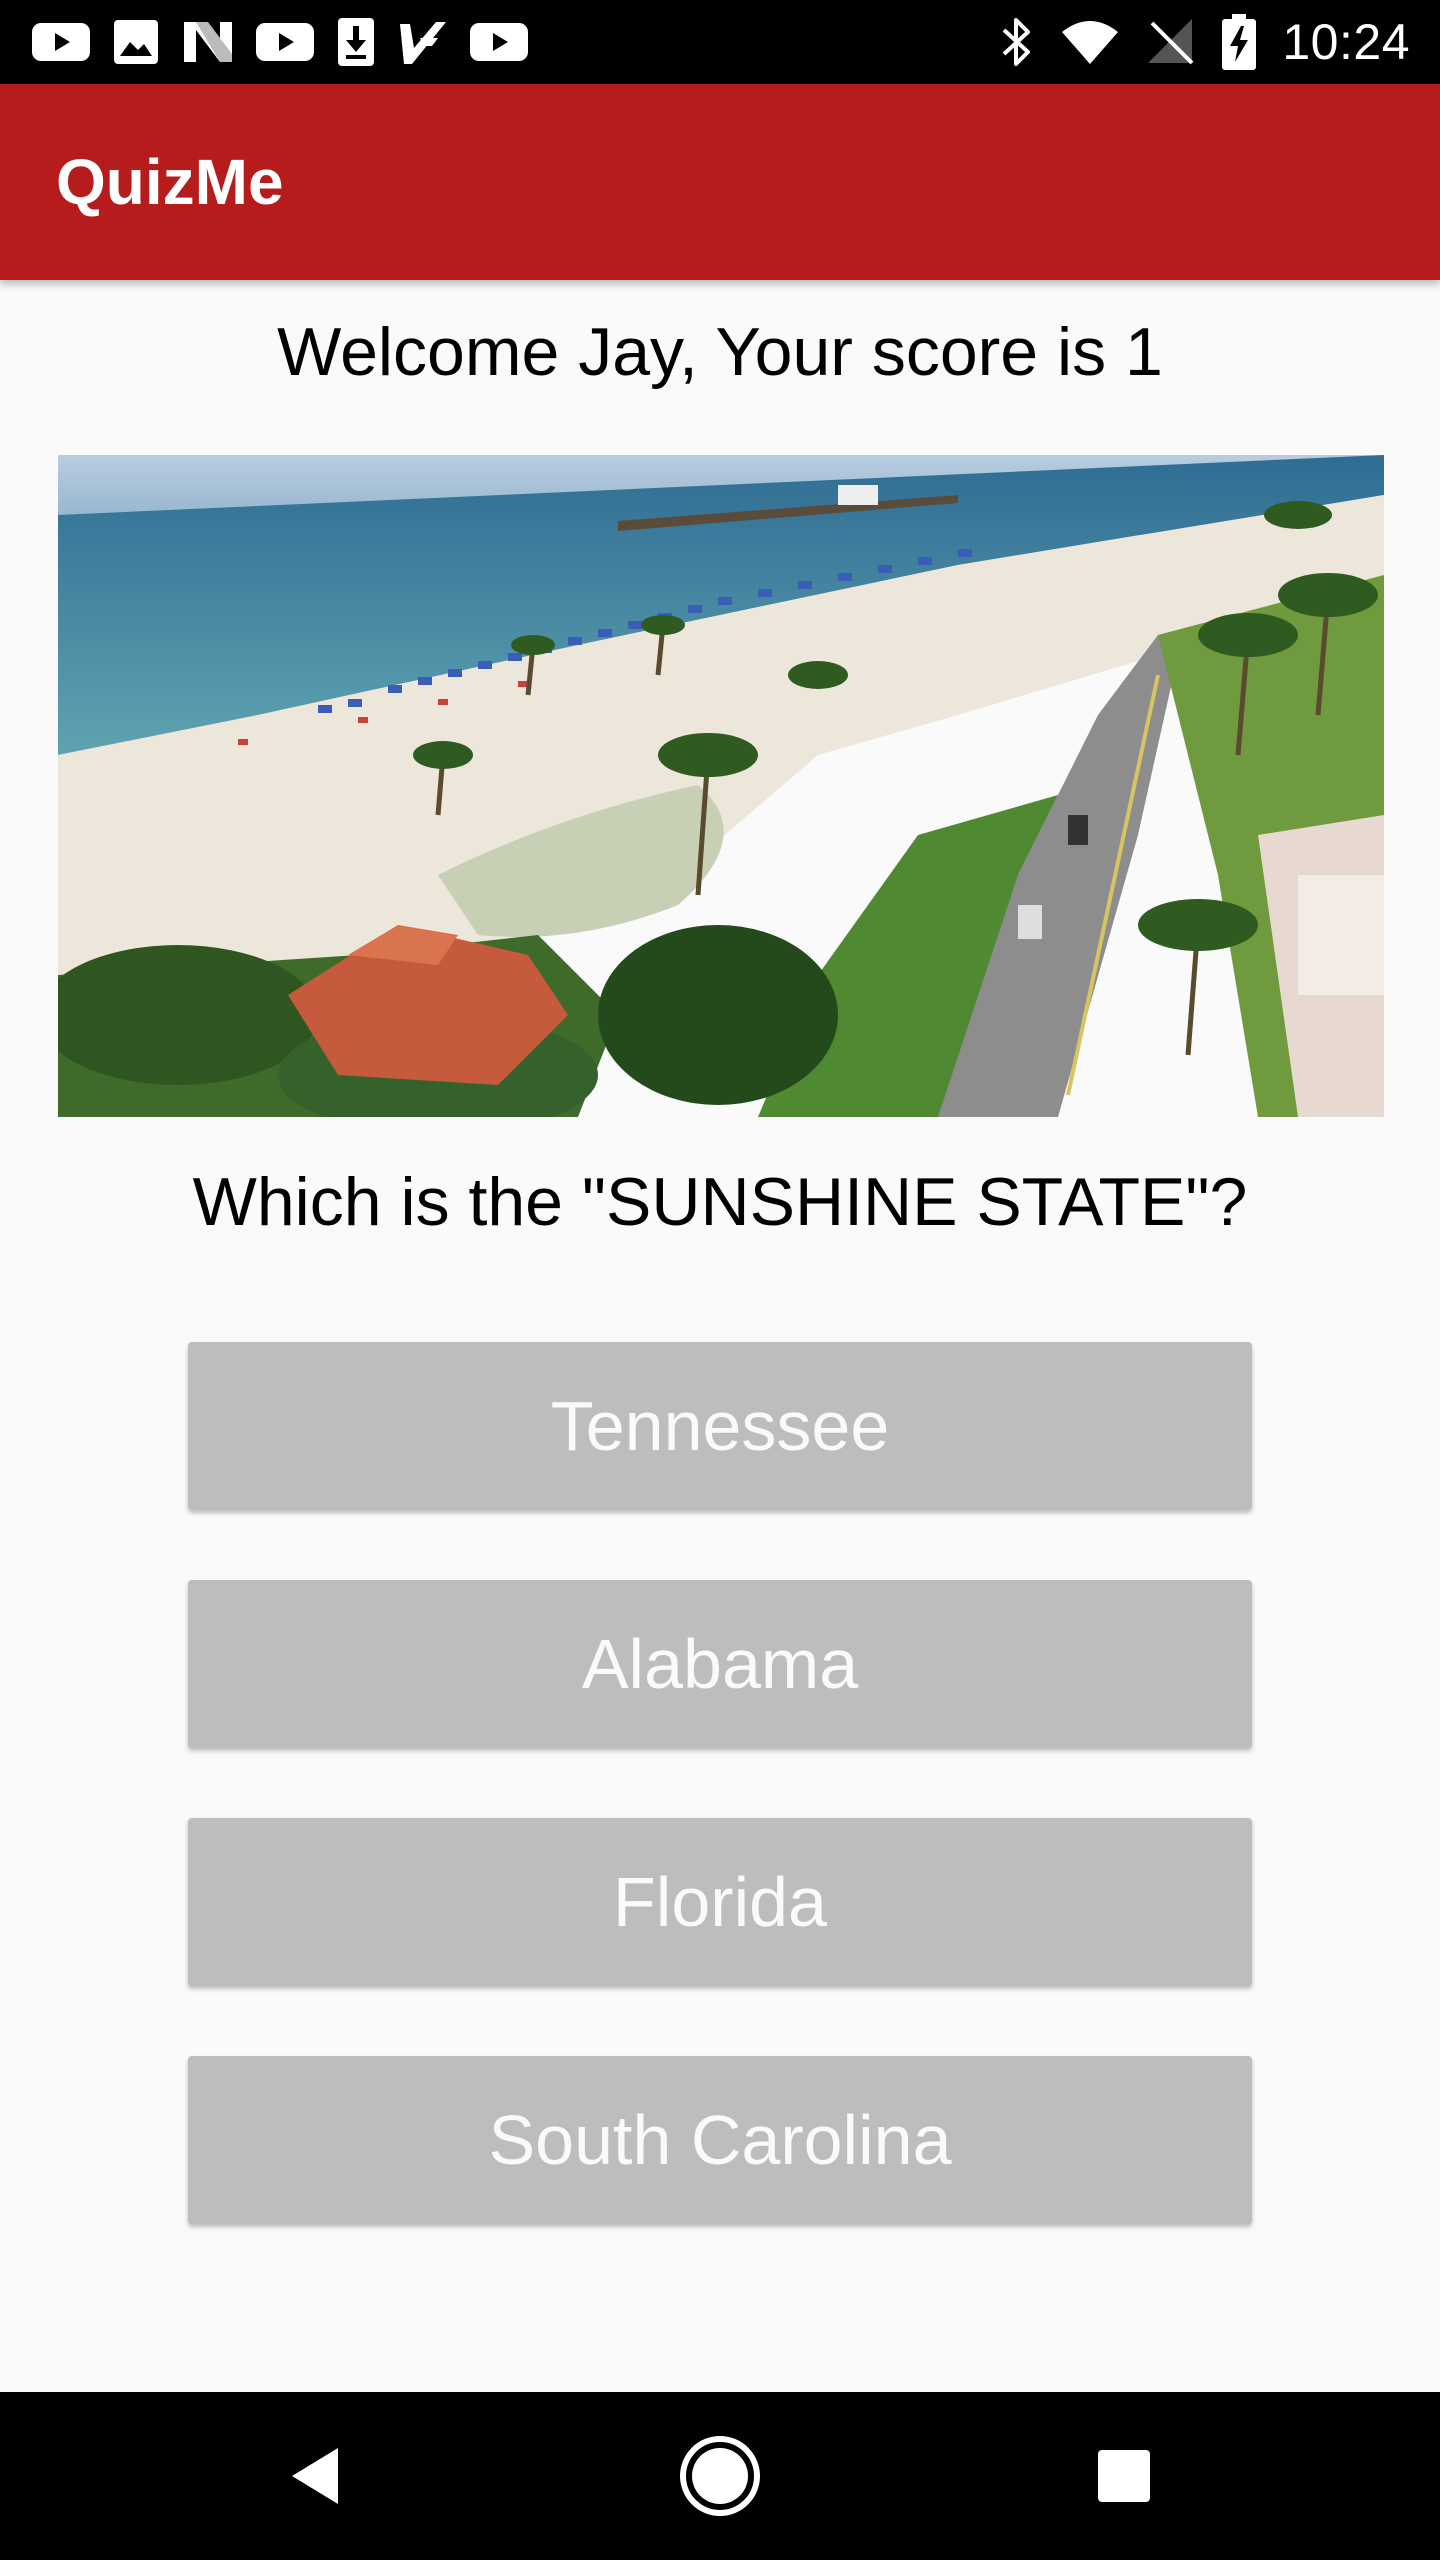  I want to click on wifi-icon, so click(1090, 42).